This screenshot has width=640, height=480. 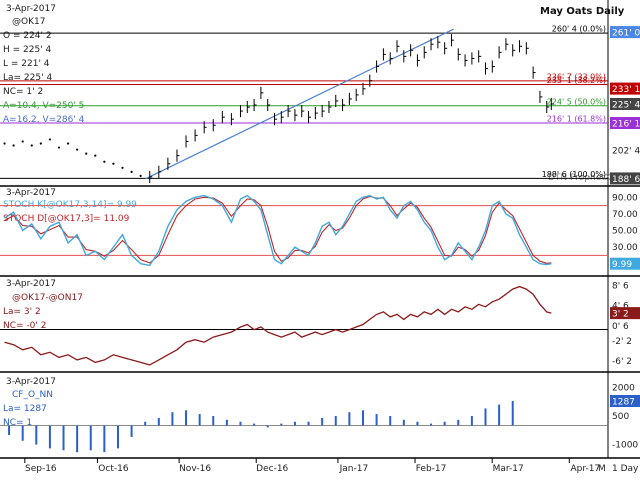 I want to click on price-tag: 233' 1, so click(x=626, y=90).